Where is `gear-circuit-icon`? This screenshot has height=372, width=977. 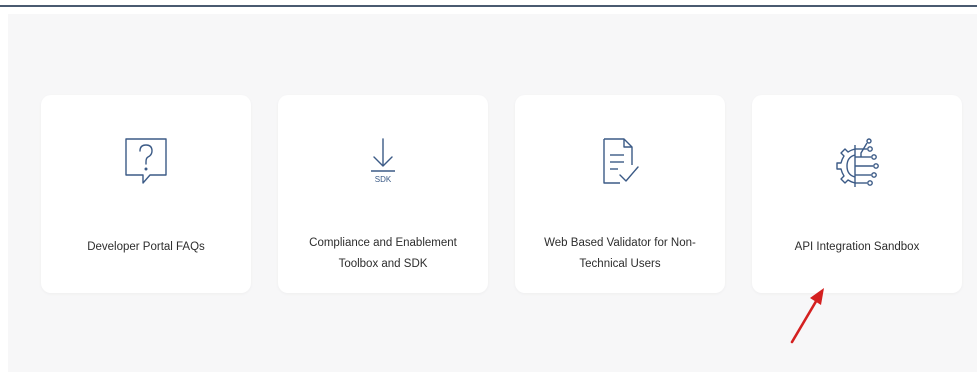
gear-circuit-icon is located at coordinates (857, 163).